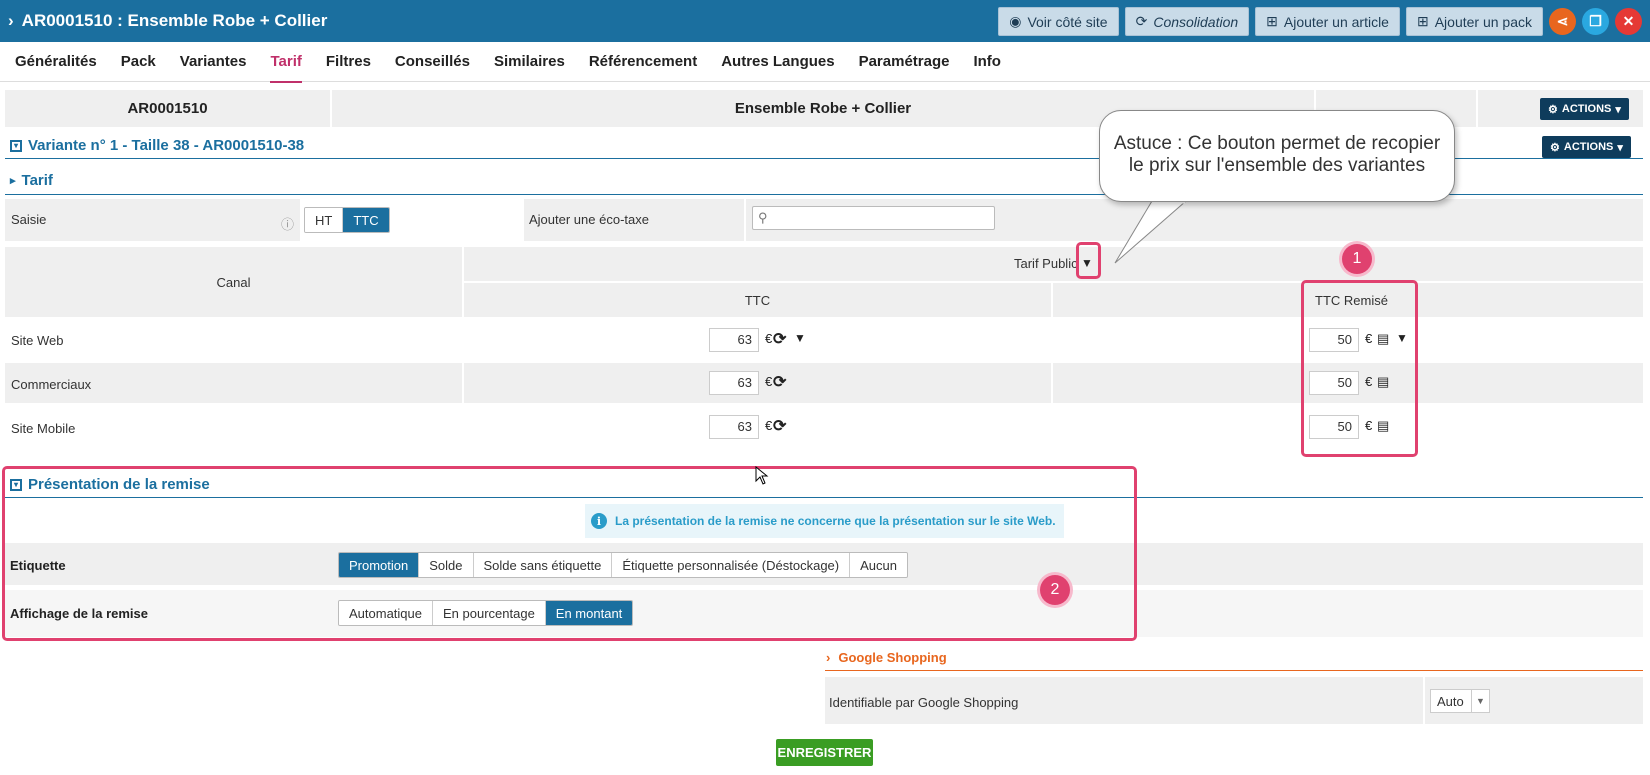  I want to click on eco-taxe-label: Ajouter une éco-taxe, so click(589, 219).